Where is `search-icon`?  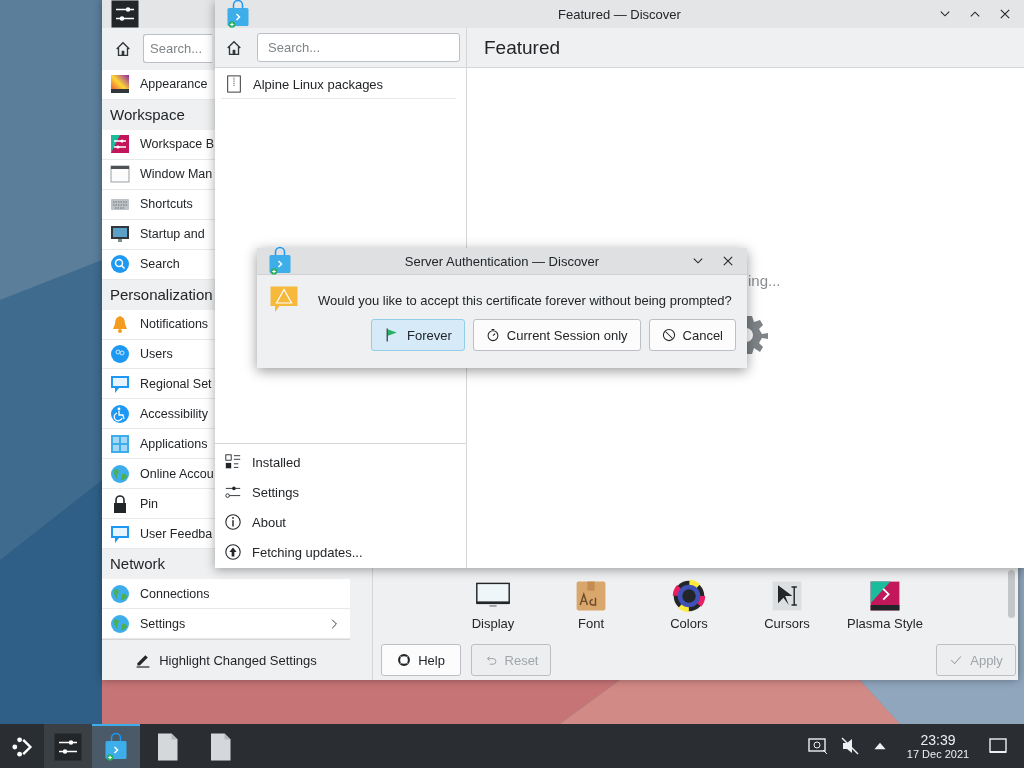
search-icon is located at coordinates (120, 264).